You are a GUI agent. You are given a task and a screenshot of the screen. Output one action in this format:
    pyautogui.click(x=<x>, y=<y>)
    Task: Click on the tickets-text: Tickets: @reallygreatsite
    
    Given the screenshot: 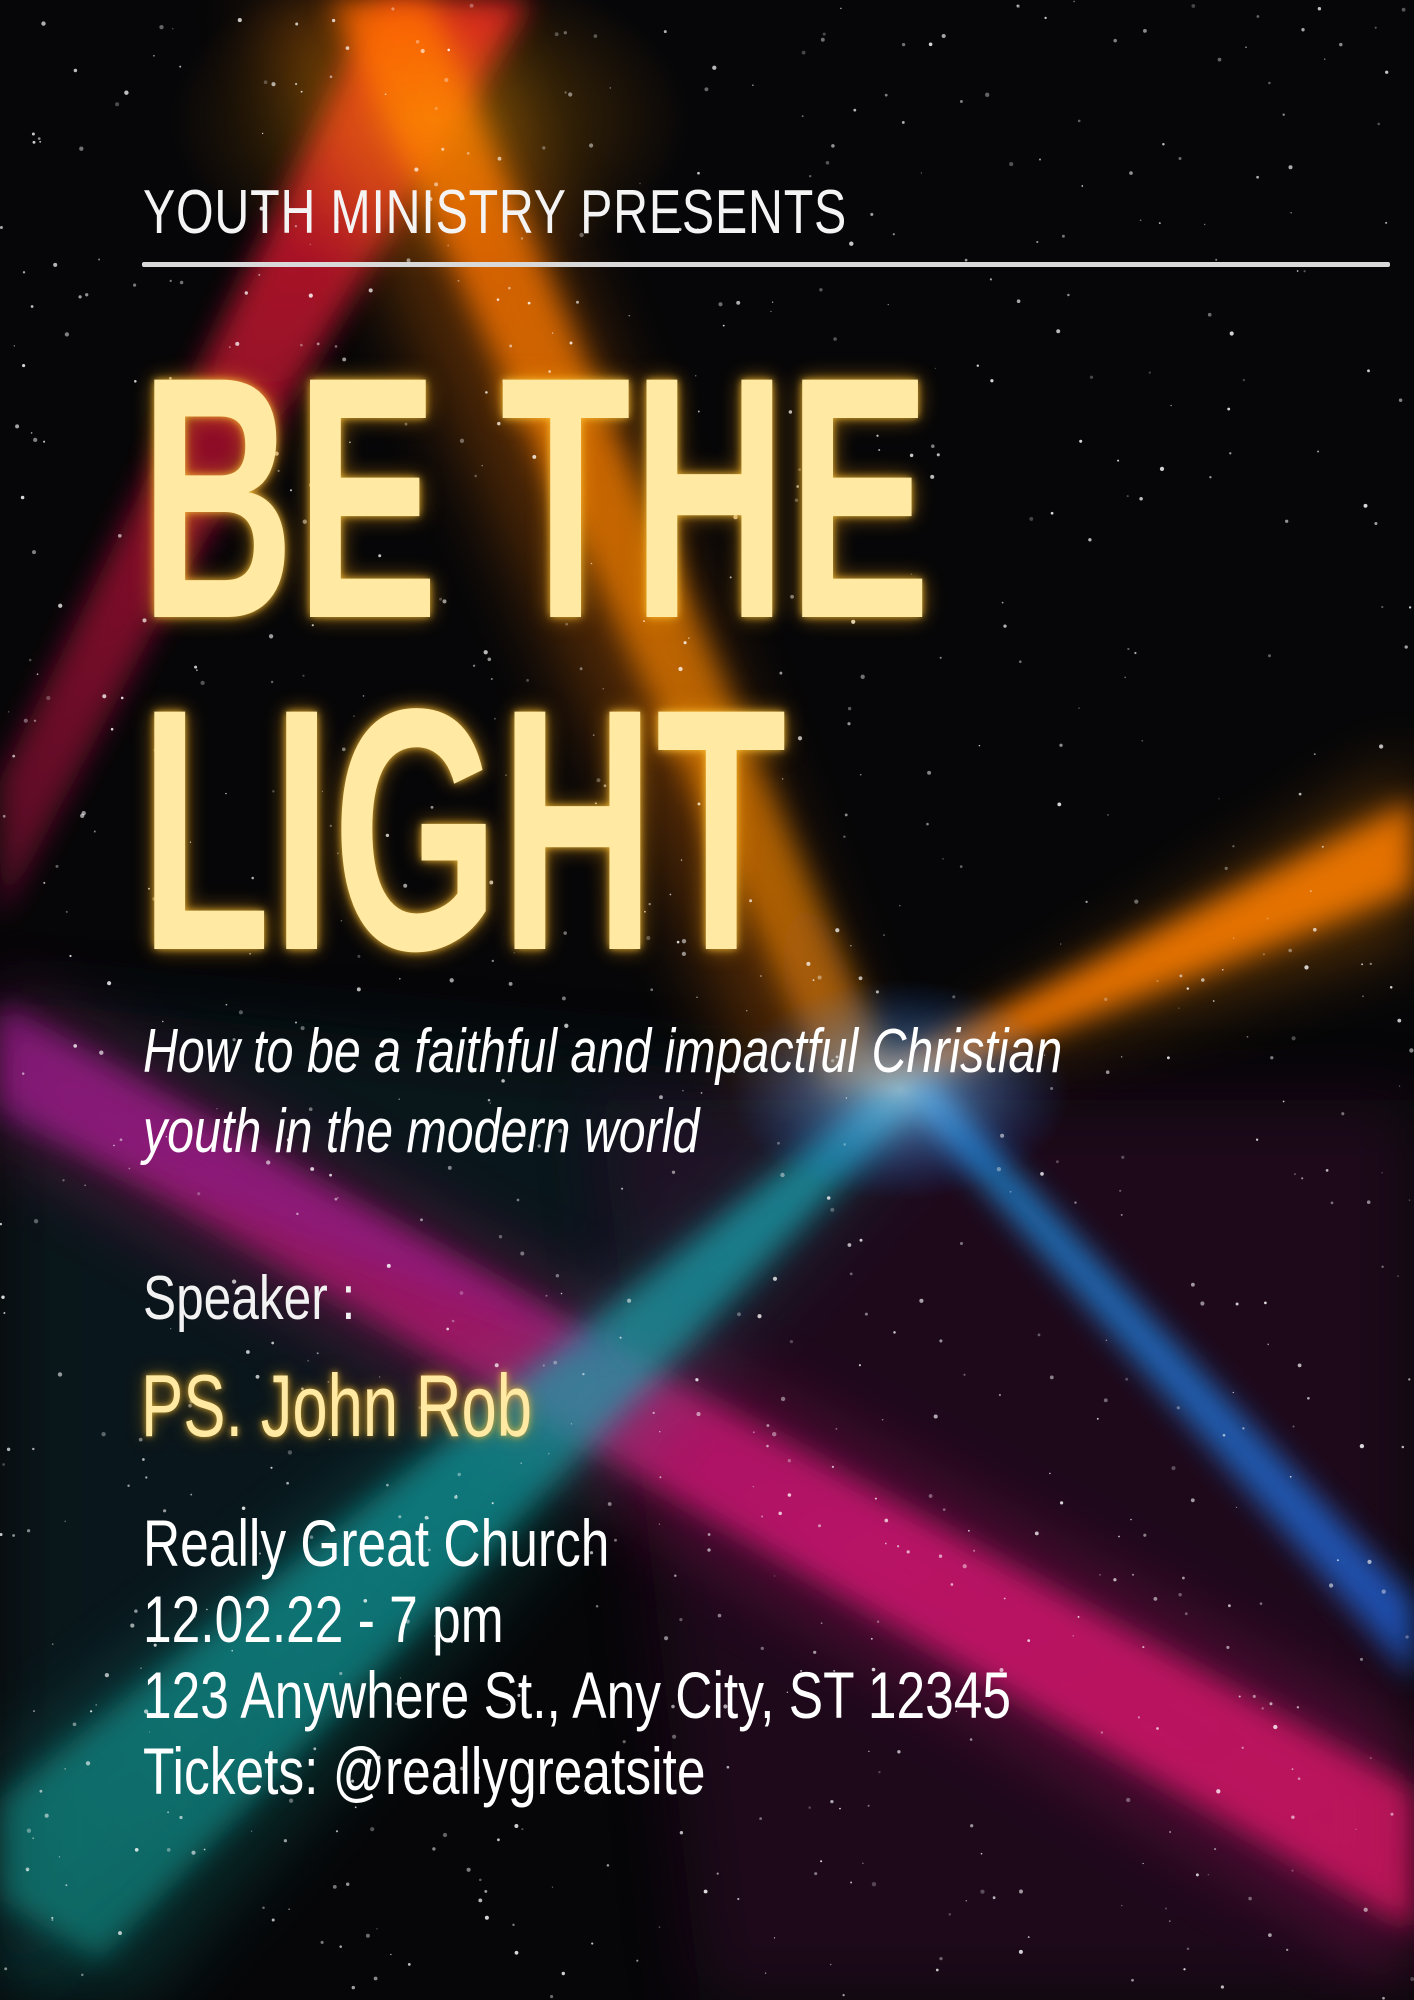 What is the action you would take?
    pyautogui.click(x=424, y=1771)
    